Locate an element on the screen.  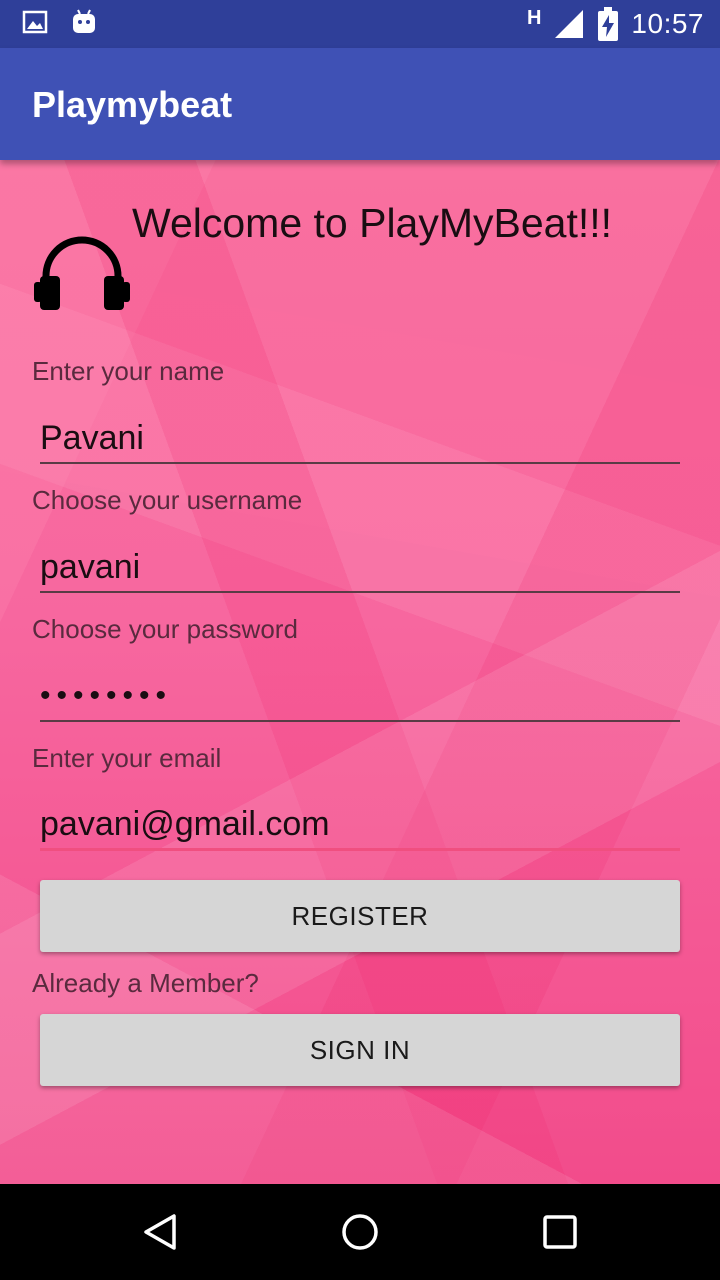
app-bar: Playmybeat is located at coordinates (360, 104).